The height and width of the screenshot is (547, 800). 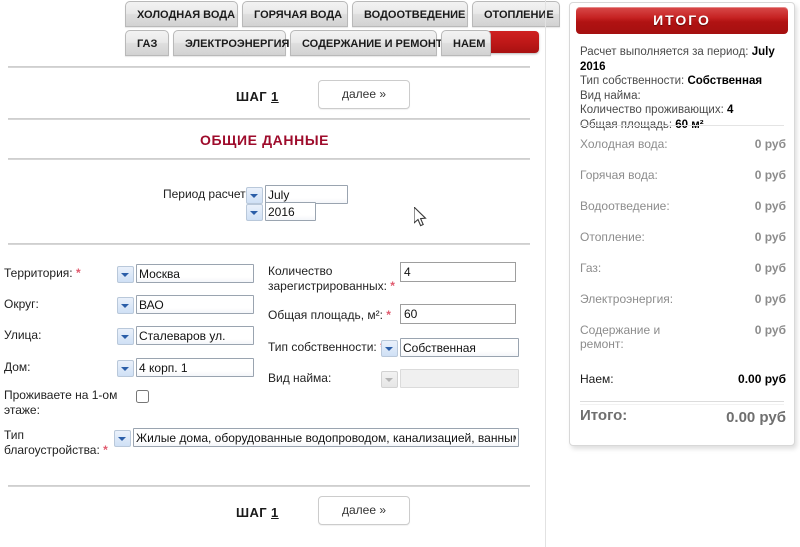 What do you see at coordinates (195, 273) in the screenshot?
I see `territory-select: Москва` at bounding box center [195, 273].